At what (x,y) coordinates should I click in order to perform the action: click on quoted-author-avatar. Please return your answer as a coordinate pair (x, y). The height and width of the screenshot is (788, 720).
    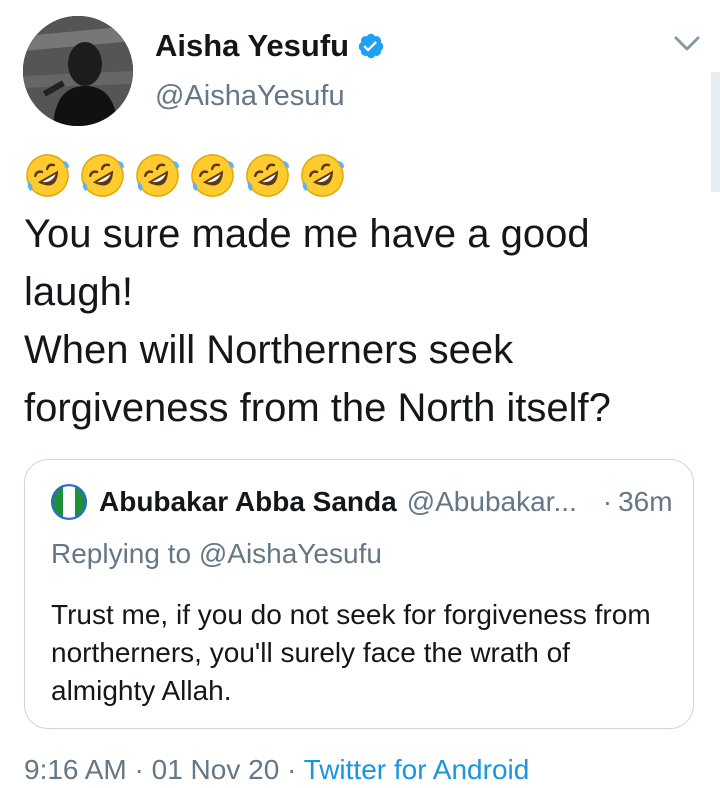
    Looking at the image, I should click on (69, 502).